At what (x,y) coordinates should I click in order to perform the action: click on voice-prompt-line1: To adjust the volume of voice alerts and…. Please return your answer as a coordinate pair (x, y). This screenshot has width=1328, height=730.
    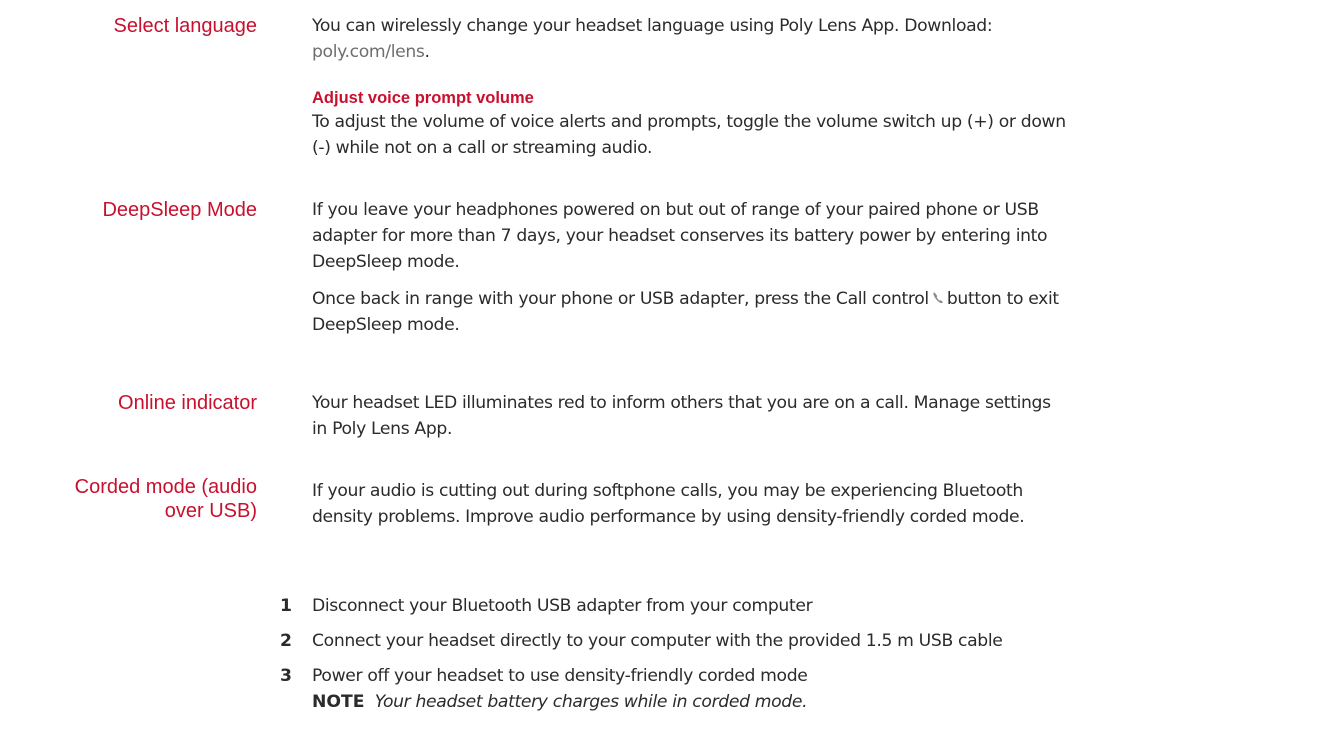
    Looking at the image, I should click on (689, 122).